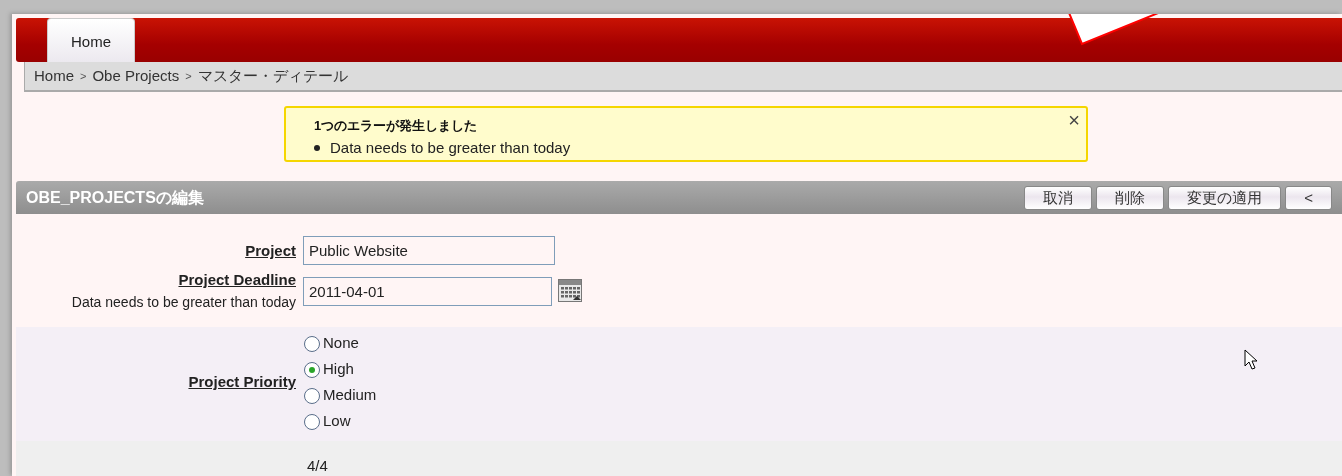 The image size is (1342, 476). Describe the element at coordinates (1225, 197) in the screenshot. I see `region-button: 変更の適用` at that location.